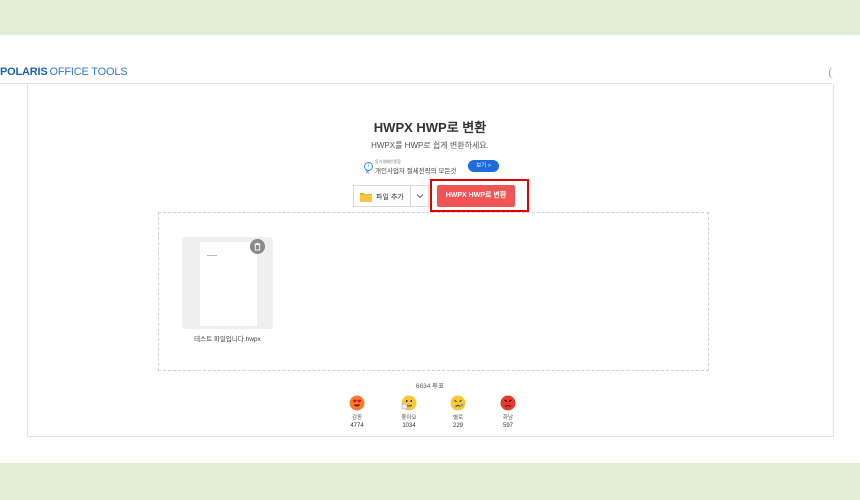 The image size is (860, 500). I want to click on ad-view-button: 보기 >, so click(483, 166).